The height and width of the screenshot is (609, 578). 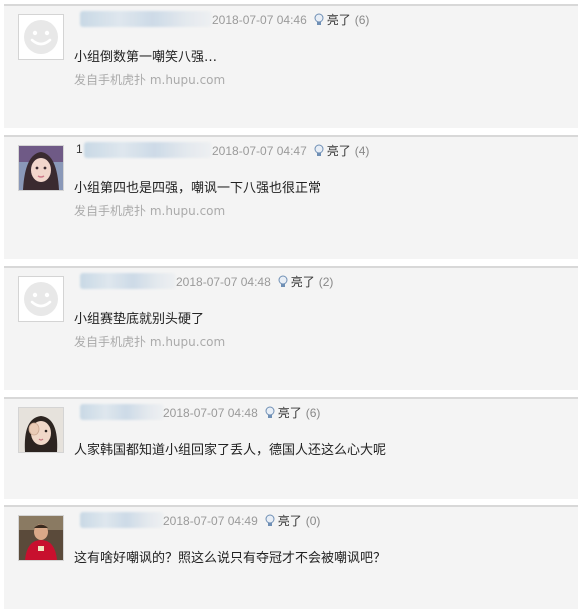 I want to click on comment-meta: 2018-07-07 04:46 亮了 (6), so click(x=290, y=19).